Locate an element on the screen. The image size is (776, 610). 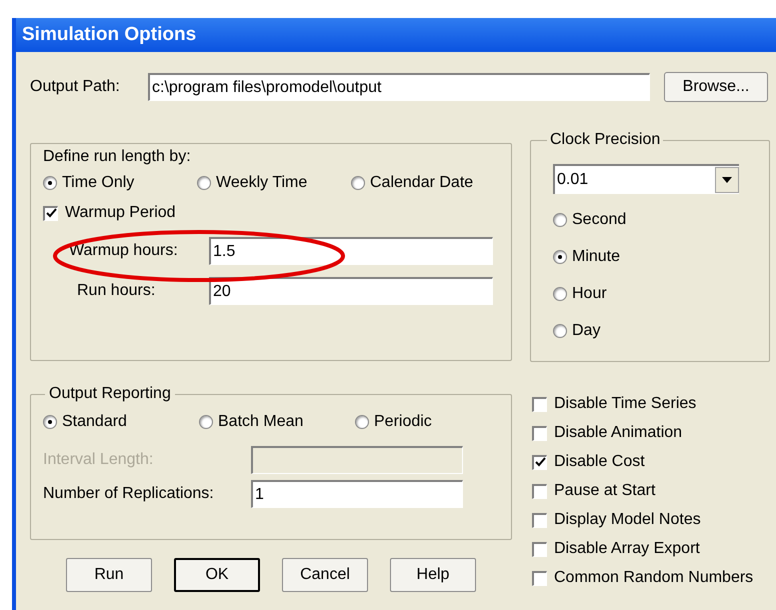
field-label: Run hours: is located at coordinates (116, 291).